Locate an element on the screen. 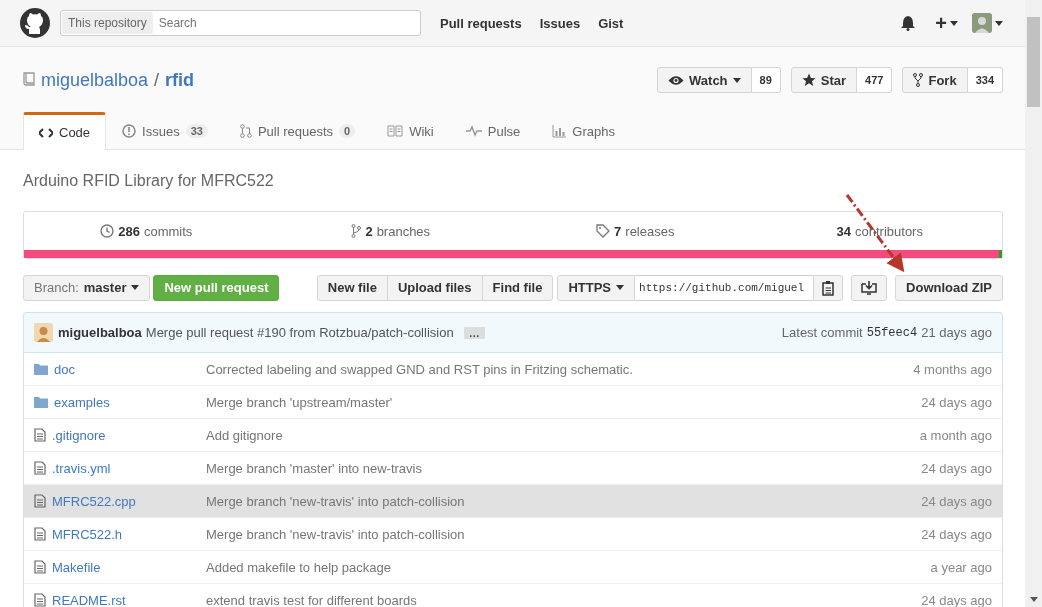 This screenshot has height=607, width=1042. code-icon is located at coordinates (46, 132).